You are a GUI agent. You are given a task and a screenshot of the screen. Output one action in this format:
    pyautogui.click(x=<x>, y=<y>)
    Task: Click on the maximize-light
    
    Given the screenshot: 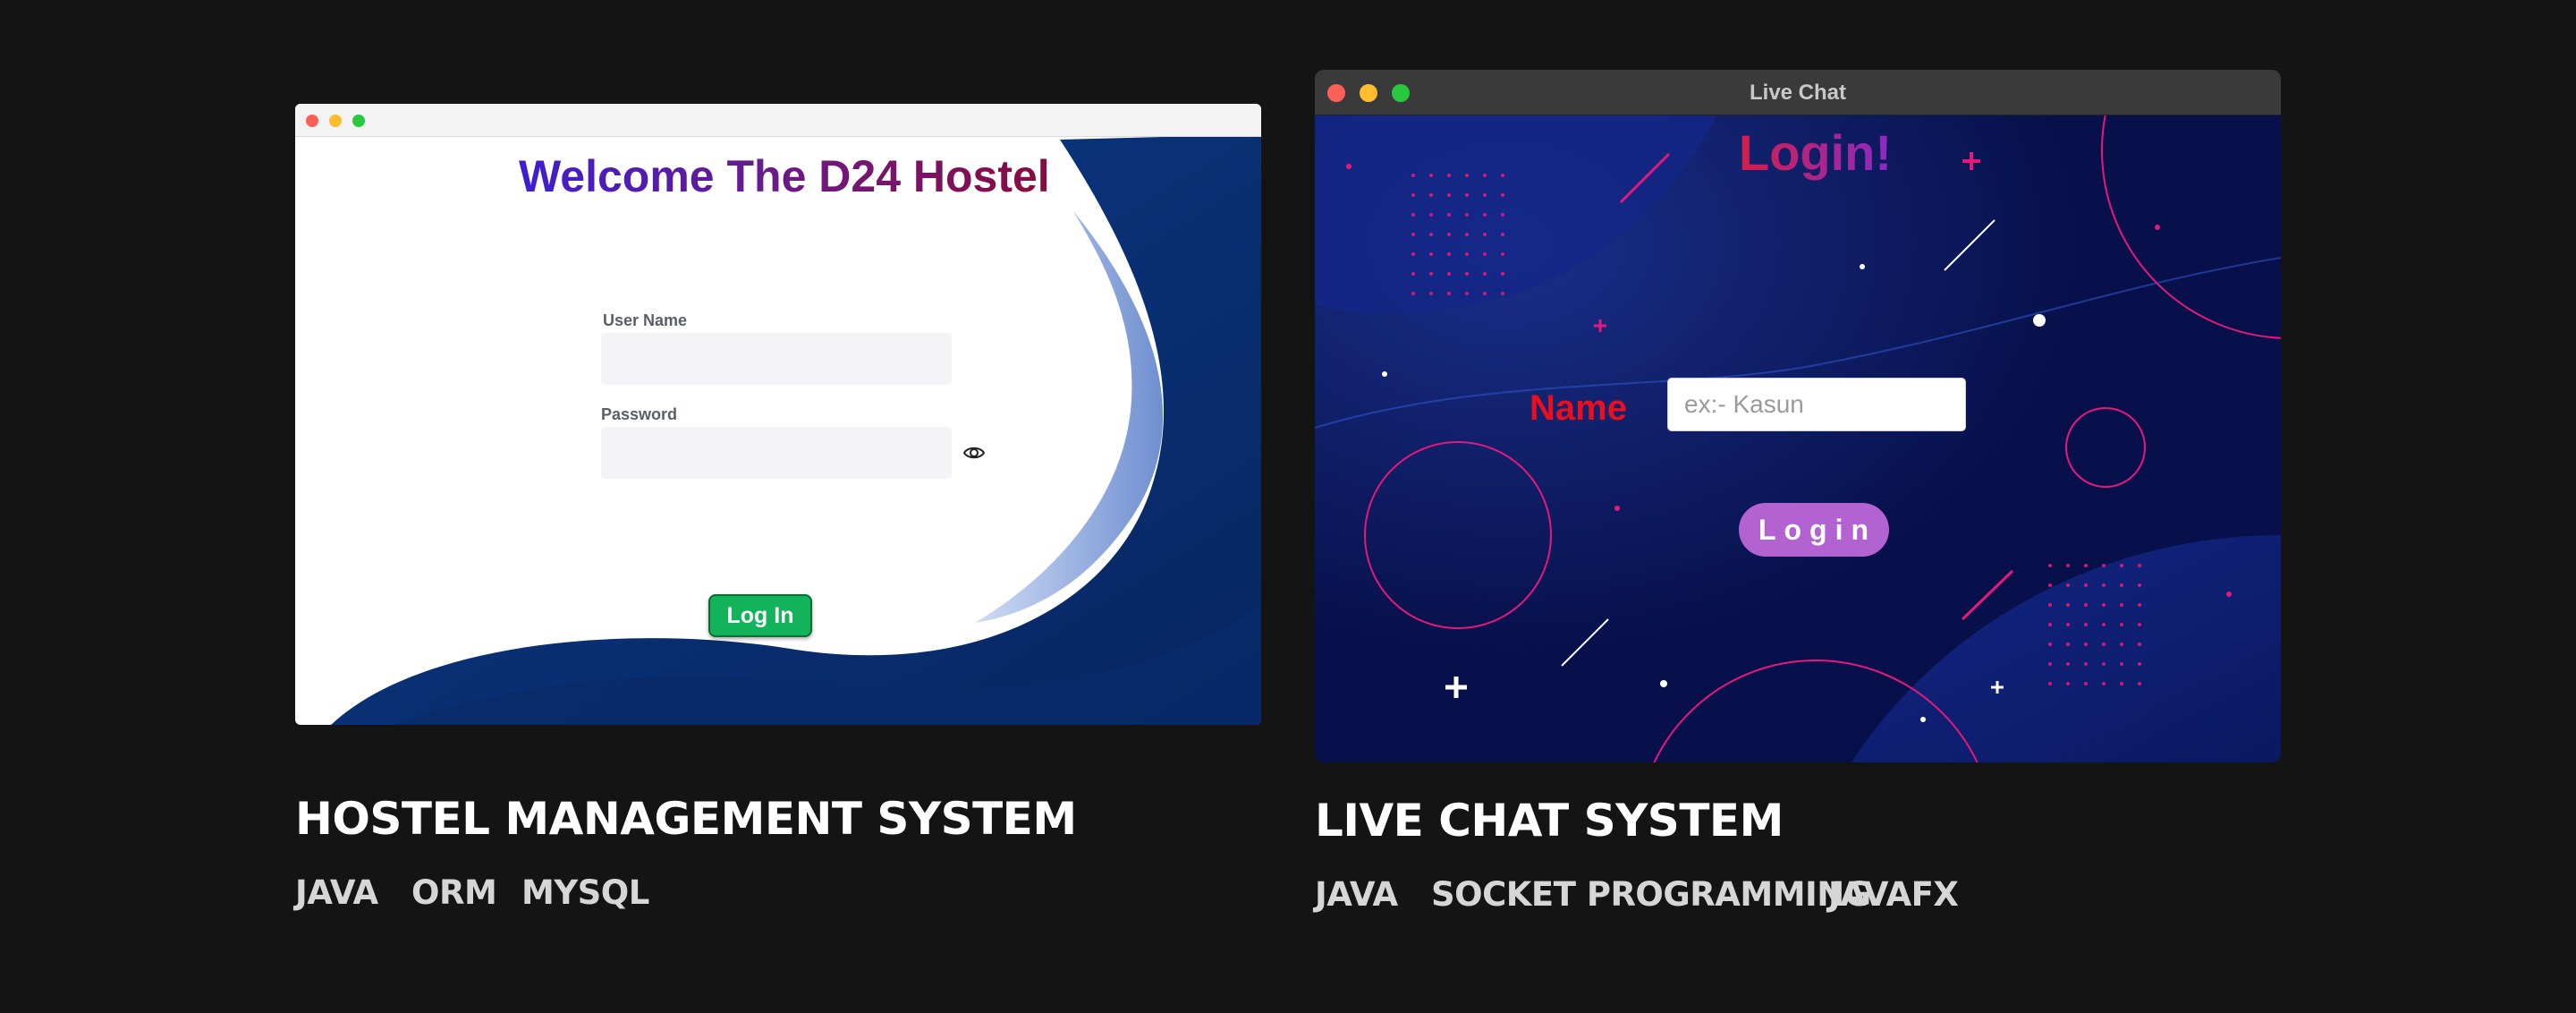 What is the action you would take?
    pyautogui.click(x=358, y=121)
    